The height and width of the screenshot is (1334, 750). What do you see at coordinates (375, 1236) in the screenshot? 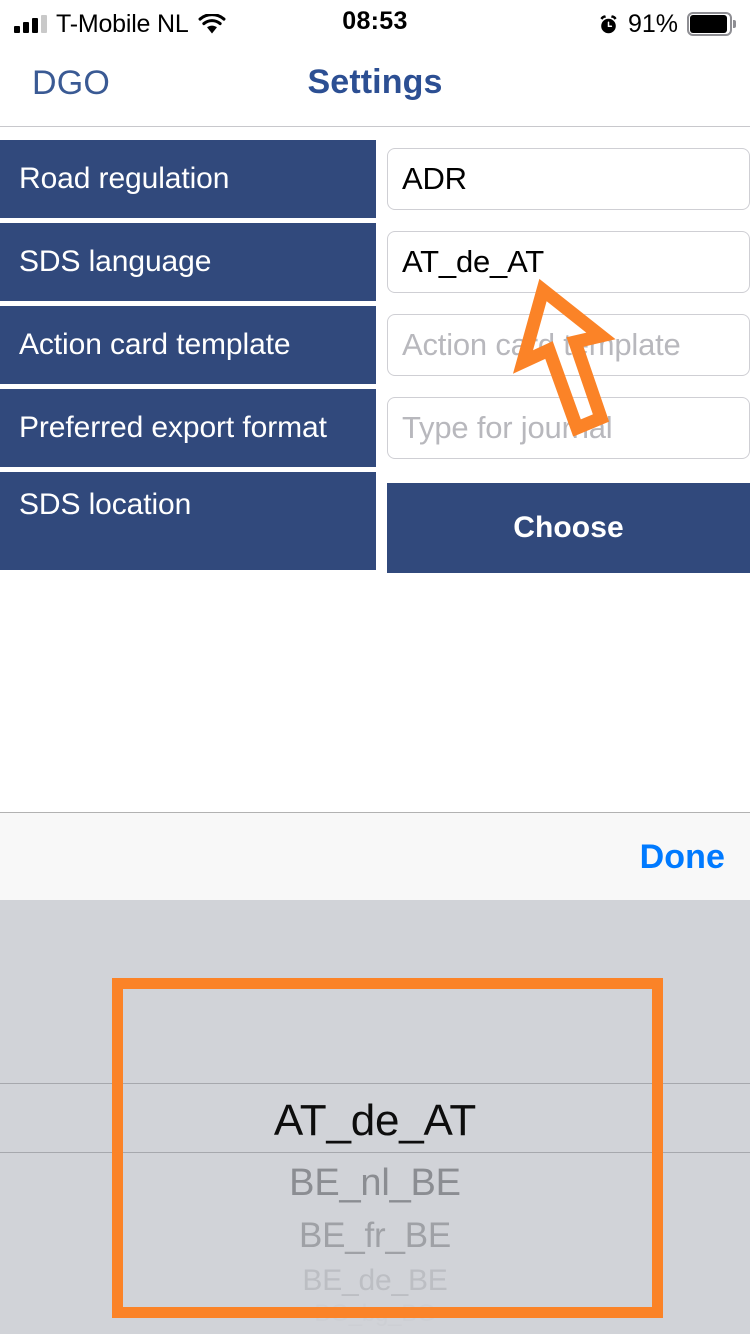
I see `picker-item: BE_fr_BE` at bounding box center [375, 1236].